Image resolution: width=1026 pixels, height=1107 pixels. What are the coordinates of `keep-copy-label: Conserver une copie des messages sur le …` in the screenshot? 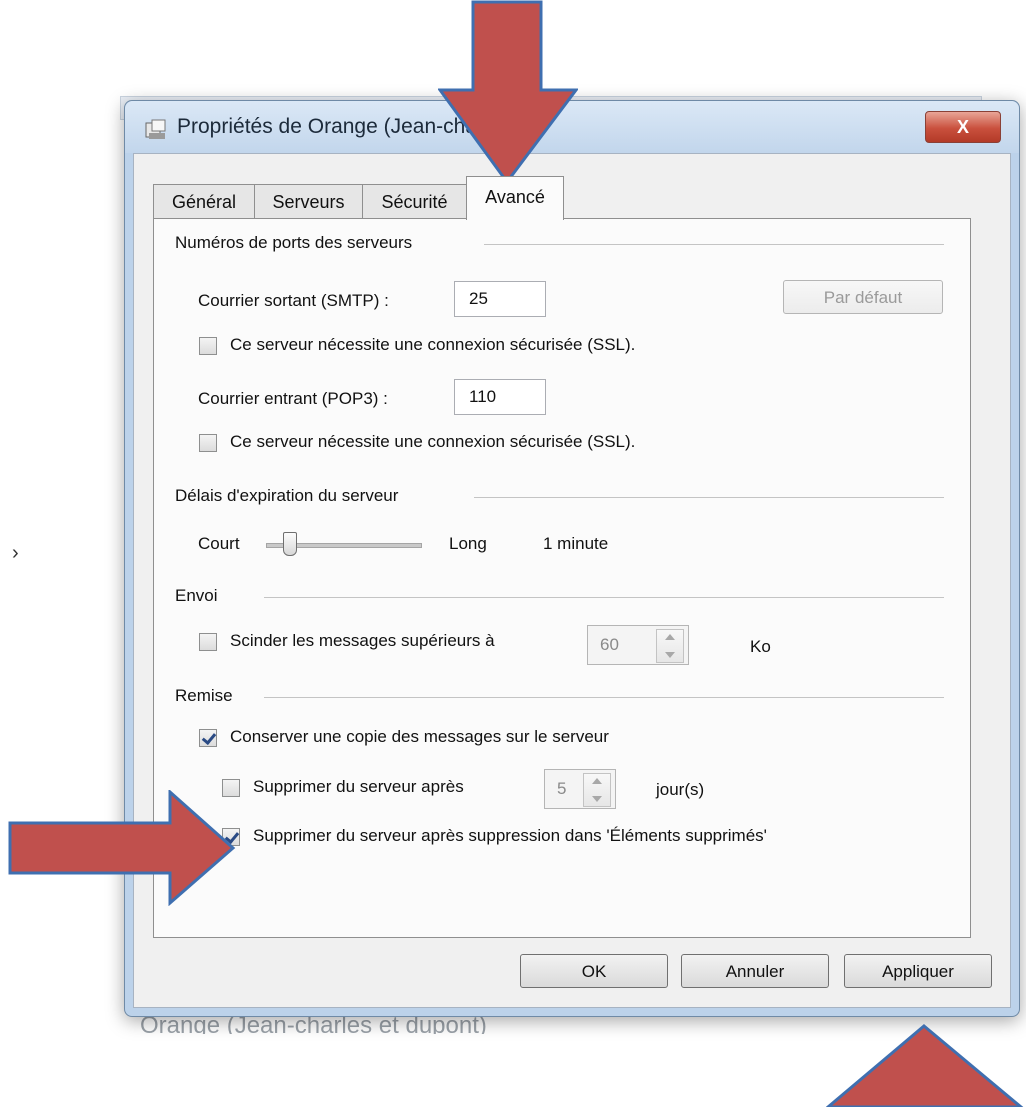 It's located at (419, 736).